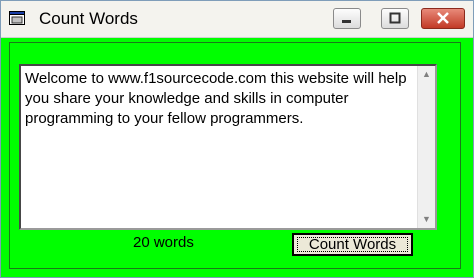 This screenshot has height=278, width=474. What do you see at coordinates (163, 242) in the screenshot?
I see `word-count-label: 20 words` at bounding box center [163, 242].